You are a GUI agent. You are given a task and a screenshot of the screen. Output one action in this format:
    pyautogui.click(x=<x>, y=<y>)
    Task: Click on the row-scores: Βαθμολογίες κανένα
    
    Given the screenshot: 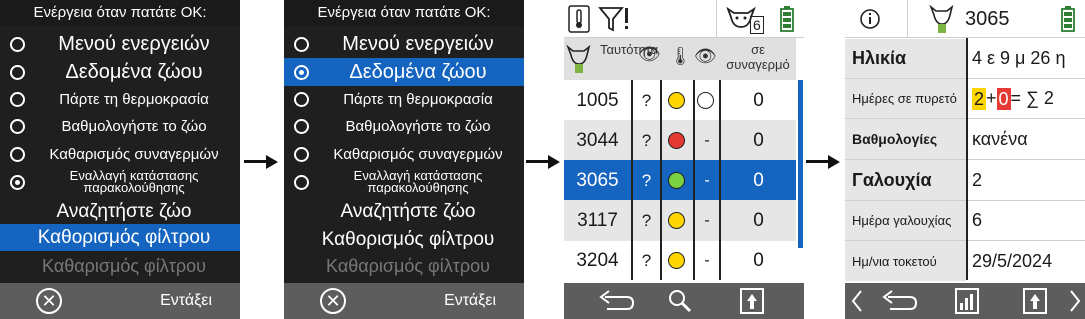 What is the action you would take?
    pyautogui.click(x=965, y=139)
    